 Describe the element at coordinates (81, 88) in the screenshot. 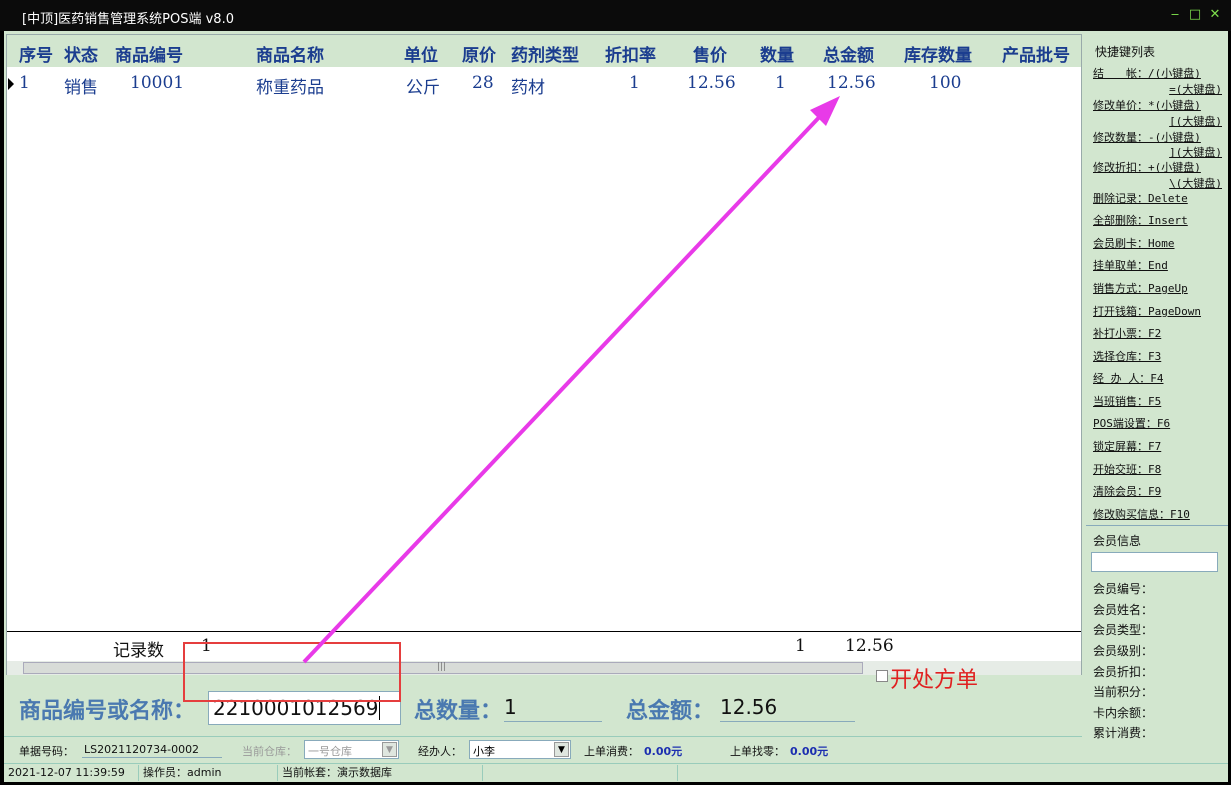

I see `cell-status: 销售` at that location.